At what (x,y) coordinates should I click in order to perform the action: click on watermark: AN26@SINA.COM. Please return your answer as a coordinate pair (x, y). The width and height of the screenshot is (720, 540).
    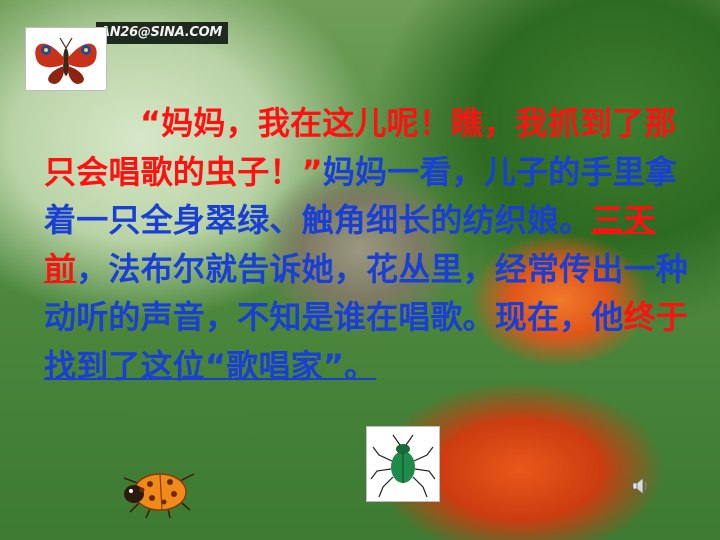
    Looking at the image, I should click on (162, 33).